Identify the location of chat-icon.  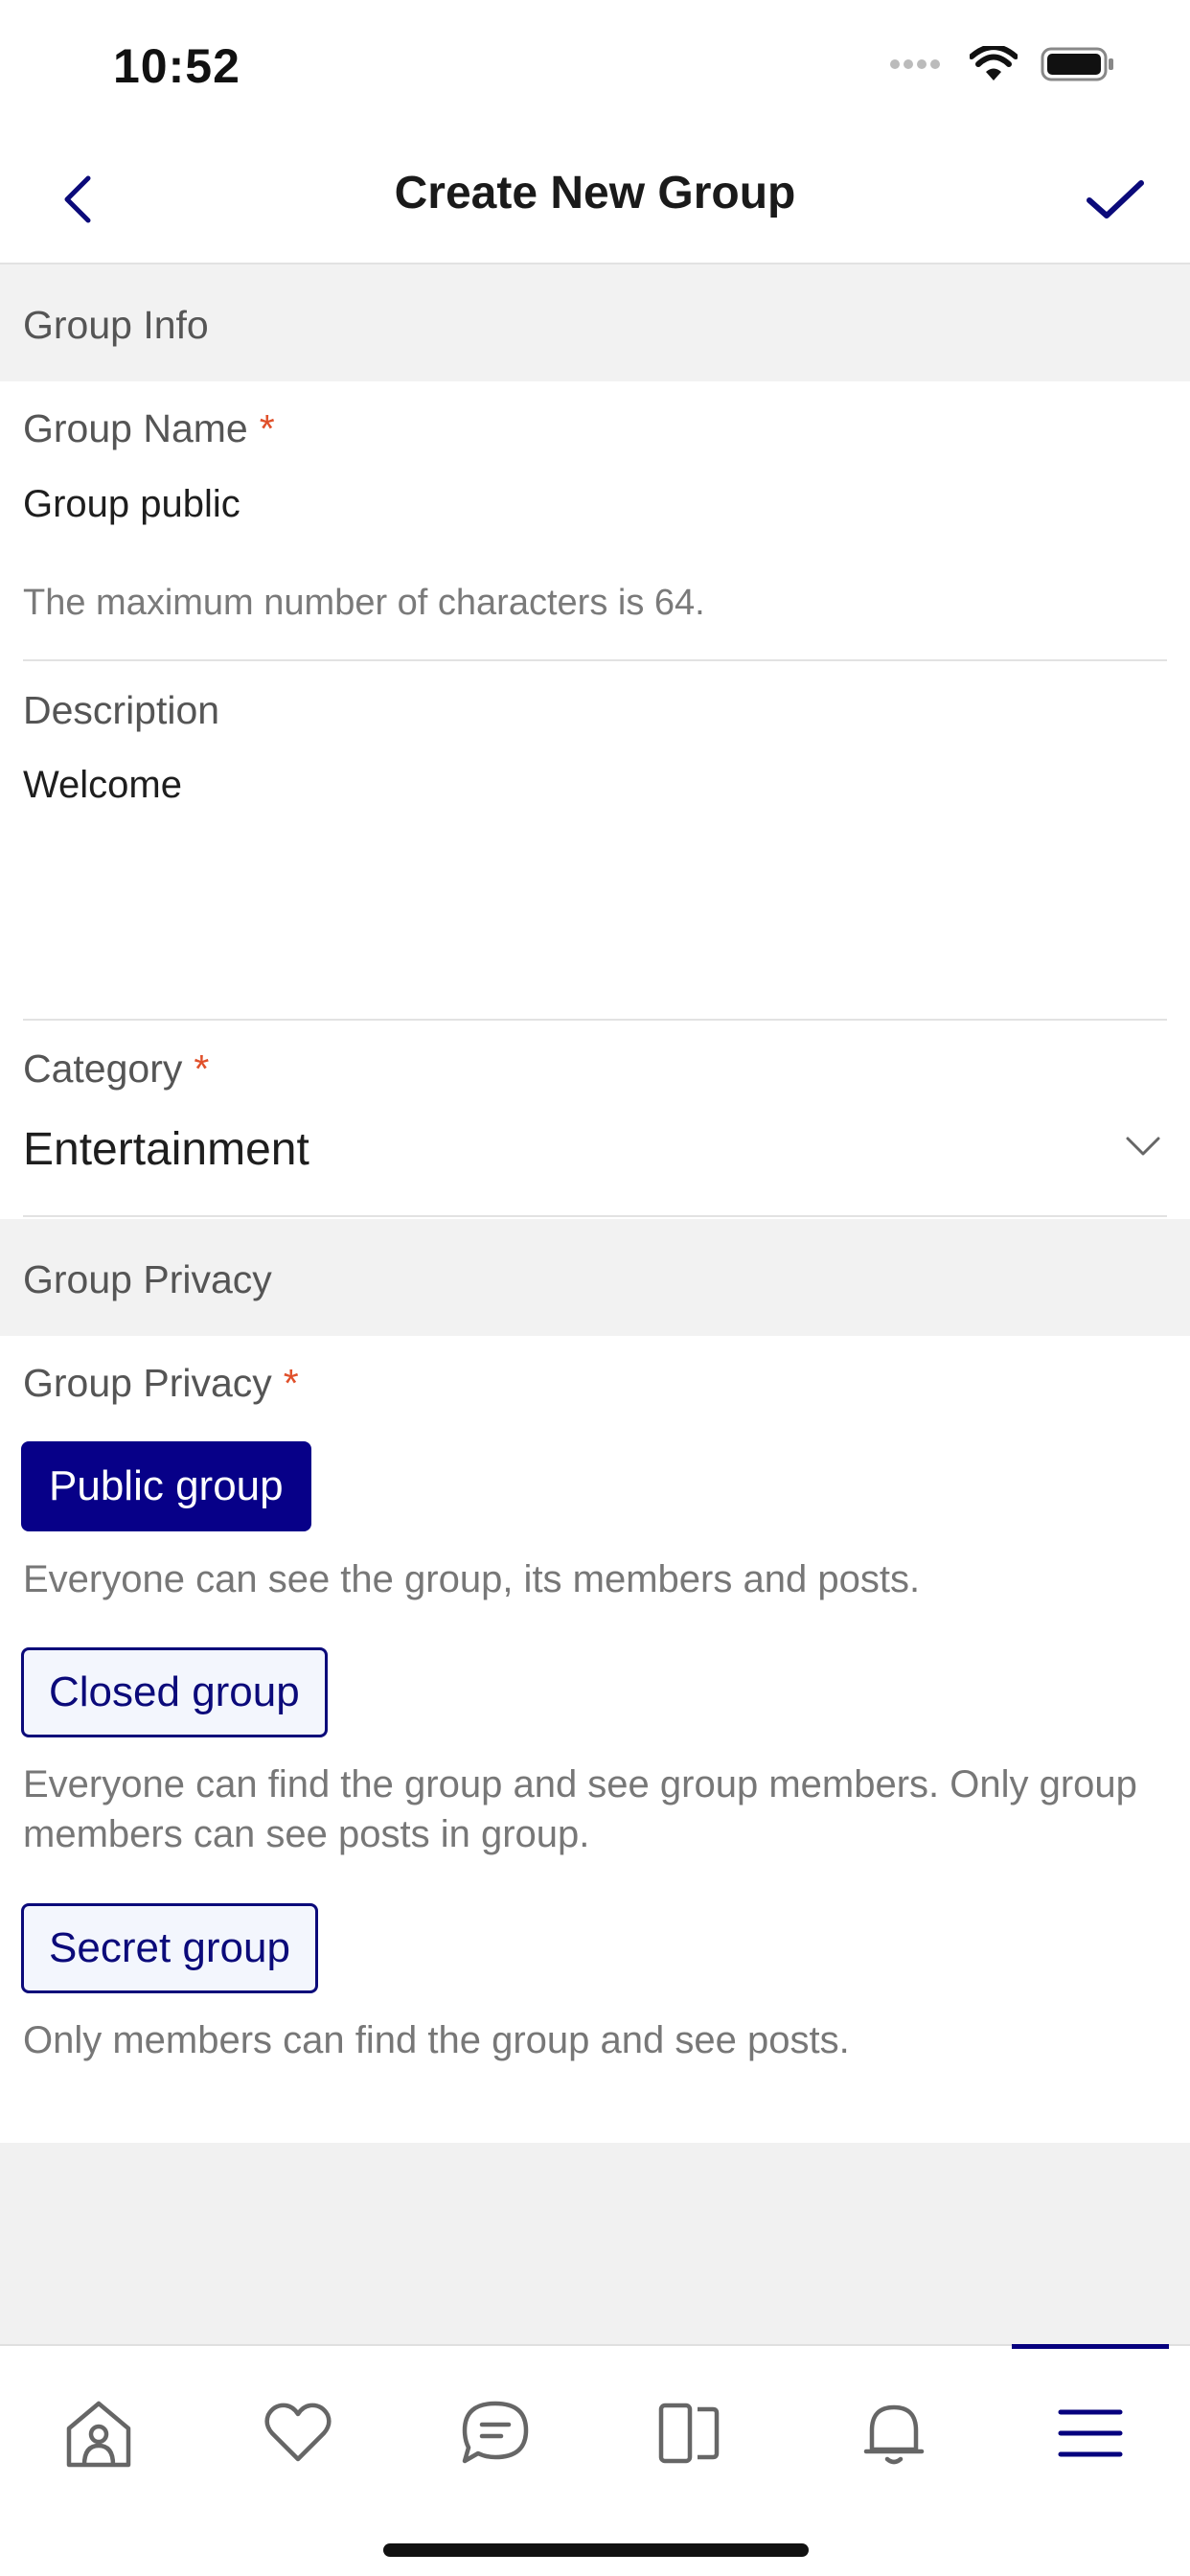
(496, 2432).